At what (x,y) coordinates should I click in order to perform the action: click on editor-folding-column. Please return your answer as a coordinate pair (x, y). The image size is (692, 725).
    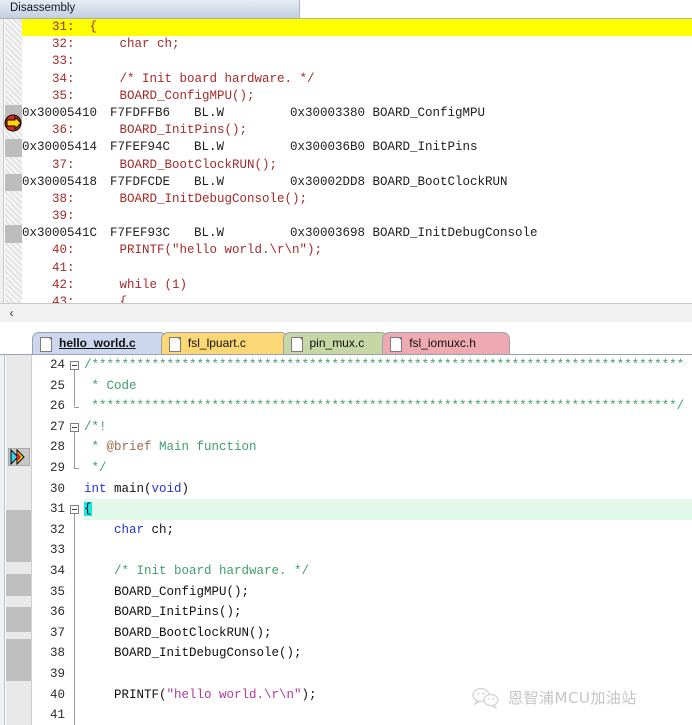
    Looking at the image, I should click on (76, 540).